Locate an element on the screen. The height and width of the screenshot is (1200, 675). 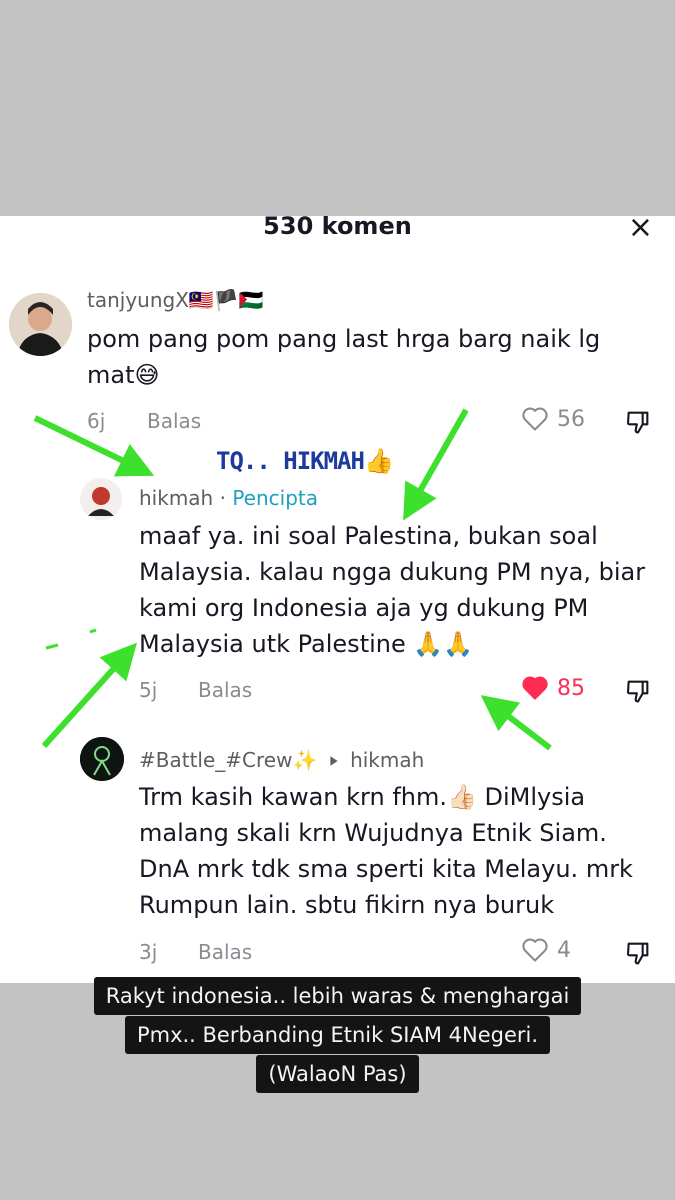
caption-text: (WalaoN Pas) is located at coordinates (337, 1074).